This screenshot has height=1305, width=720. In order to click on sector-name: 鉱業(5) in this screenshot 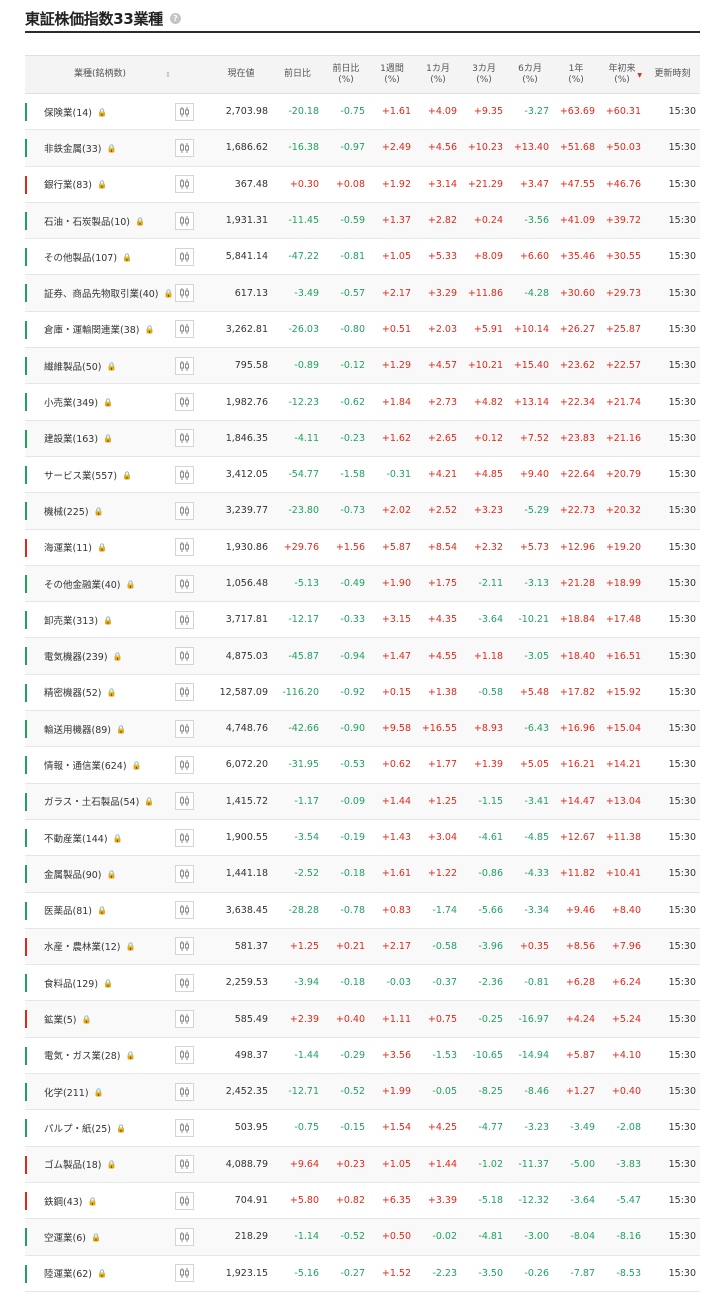, I will do `click(60, 1020)`.